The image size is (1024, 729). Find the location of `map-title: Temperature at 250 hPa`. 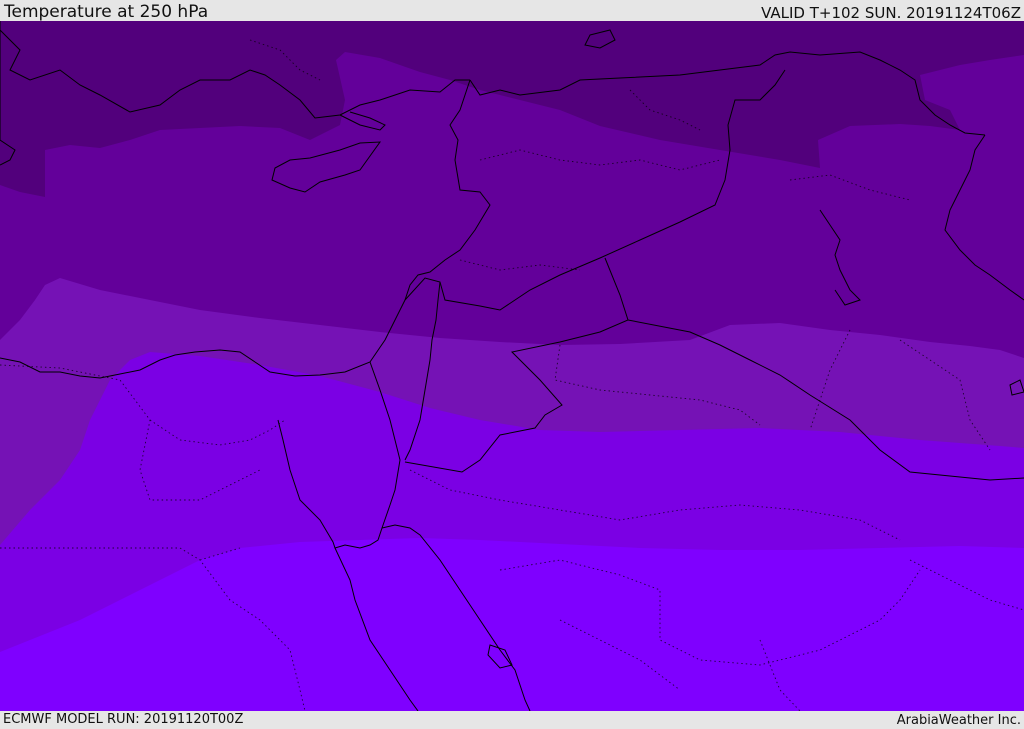

map-title: Temperature at 250 hPa is located at coordinates (106, 12).